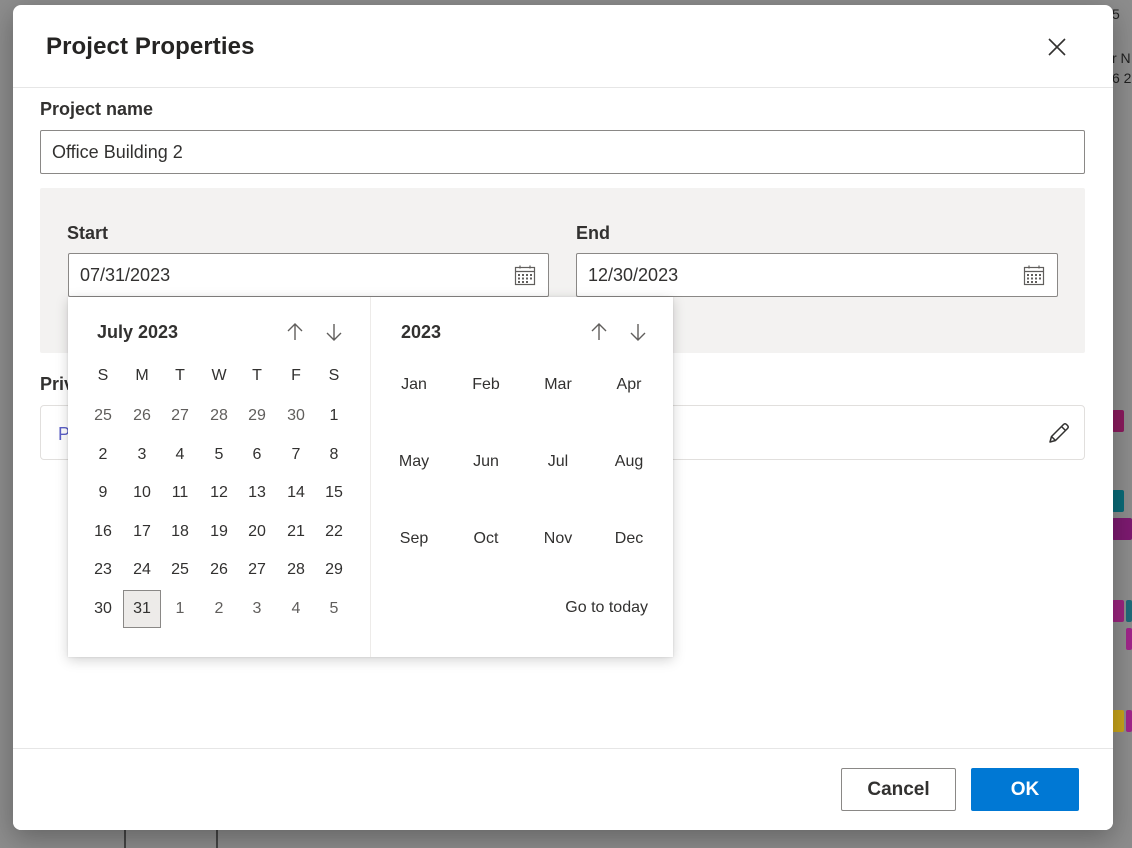 This screenshot has height=848, width=1132. I want to click on calendar-day: 8, so click(334, 455).